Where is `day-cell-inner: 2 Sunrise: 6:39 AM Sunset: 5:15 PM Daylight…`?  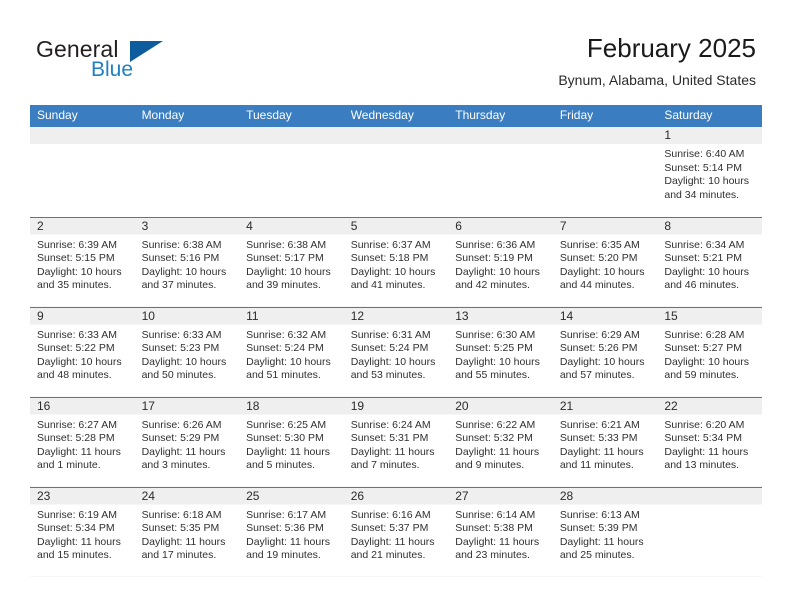 day-cell-inner: 2 Sunrise: 6:39 AM Sunset: 5:15 PM Daylight… is located at coordinates (82, 255).